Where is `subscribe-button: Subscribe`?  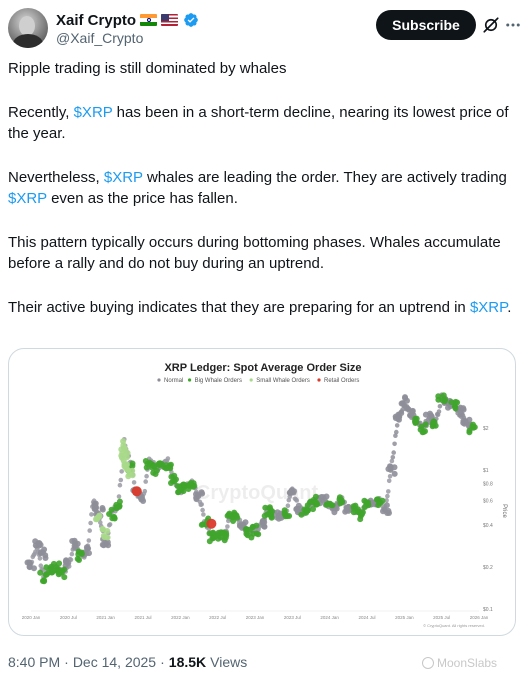 subscribe-button: Subscribe is located at coordinates (426, 25).